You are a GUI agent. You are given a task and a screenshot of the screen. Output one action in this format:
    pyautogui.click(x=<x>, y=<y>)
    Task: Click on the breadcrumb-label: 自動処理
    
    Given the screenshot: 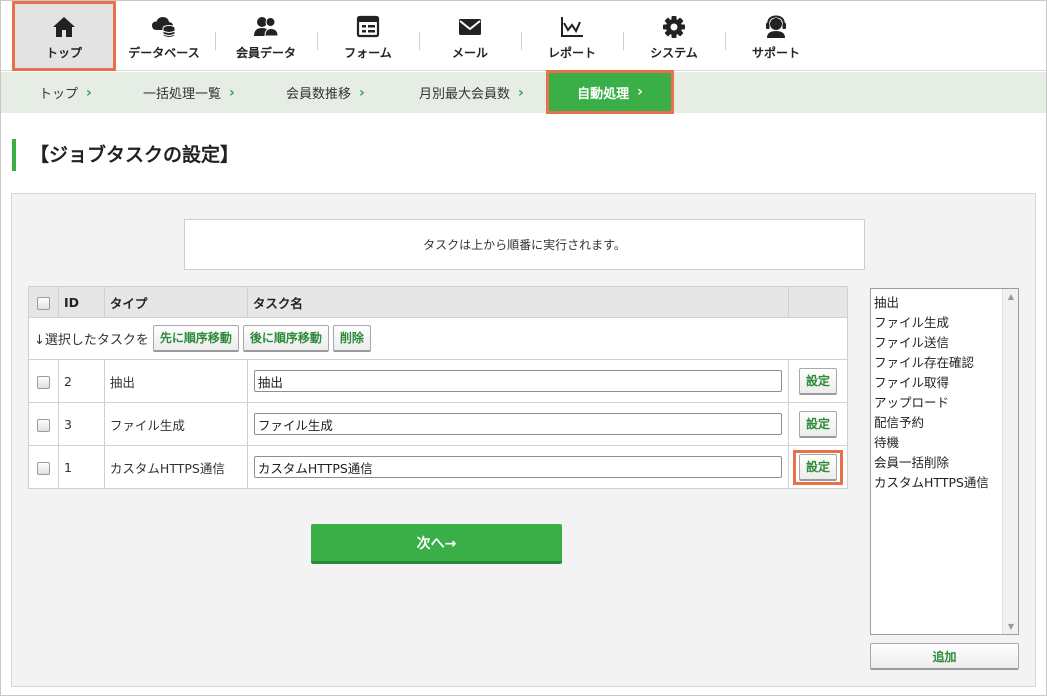 What is the action you would take?
    pyautogui.click(x=603, y=94)
    